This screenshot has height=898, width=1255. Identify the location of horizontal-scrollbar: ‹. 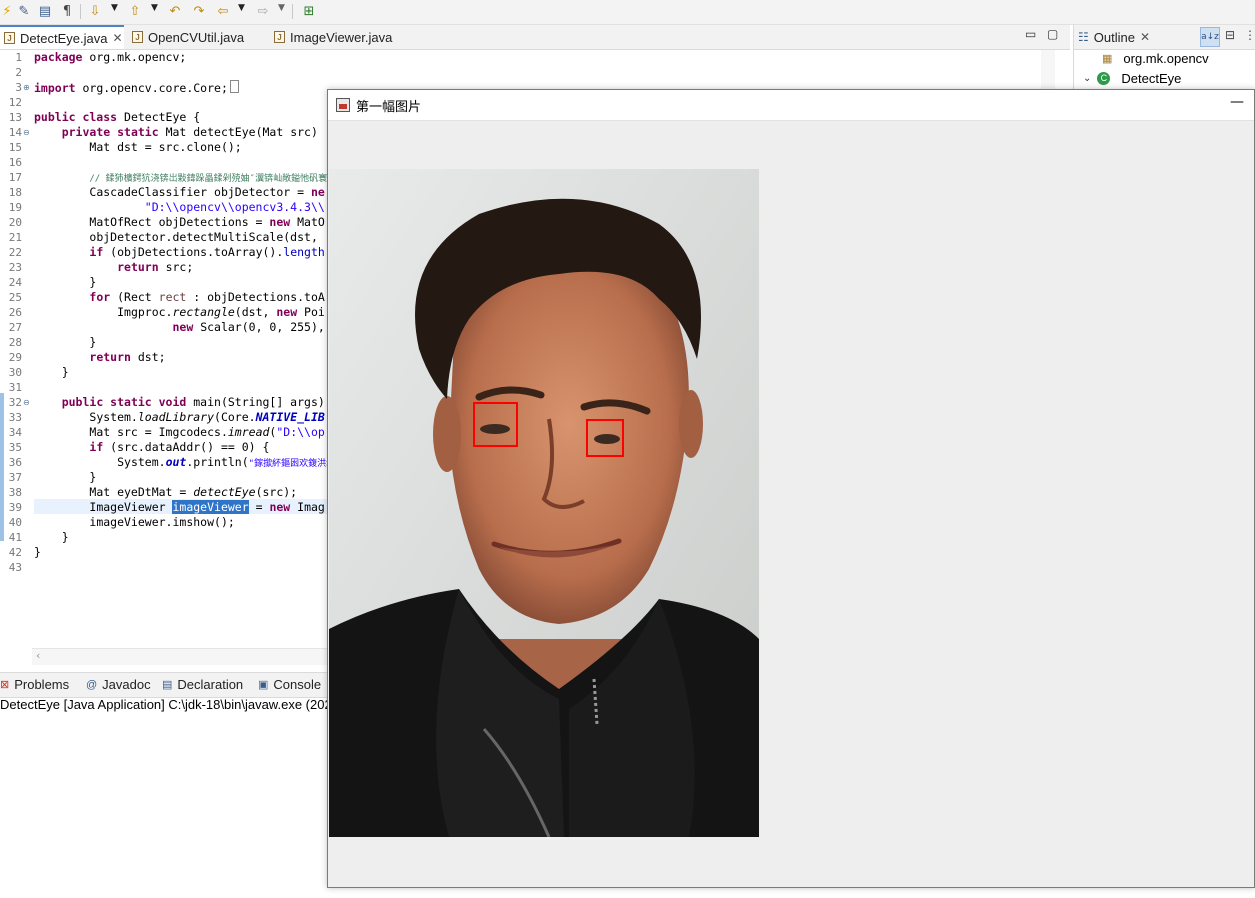
(182, 656).